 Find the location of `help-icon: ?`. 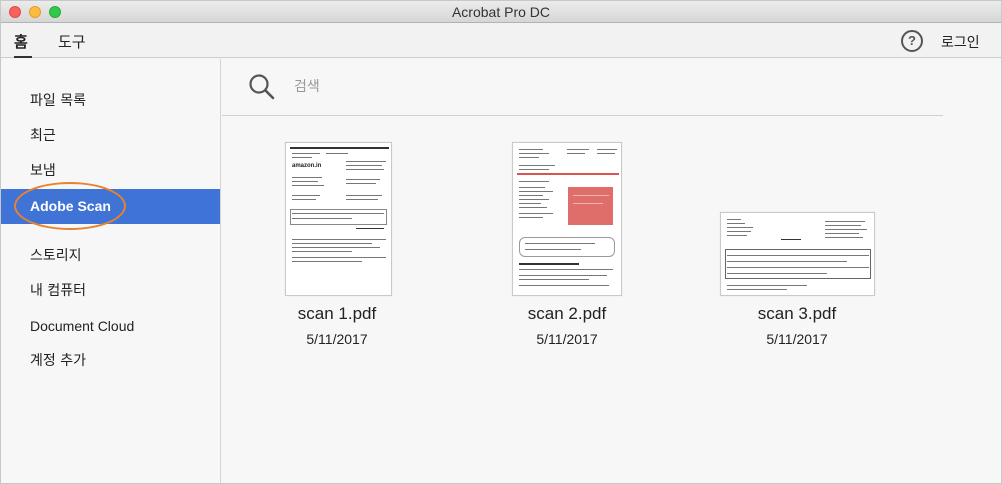

help-icon: ? is located at coordinates (912, 41).